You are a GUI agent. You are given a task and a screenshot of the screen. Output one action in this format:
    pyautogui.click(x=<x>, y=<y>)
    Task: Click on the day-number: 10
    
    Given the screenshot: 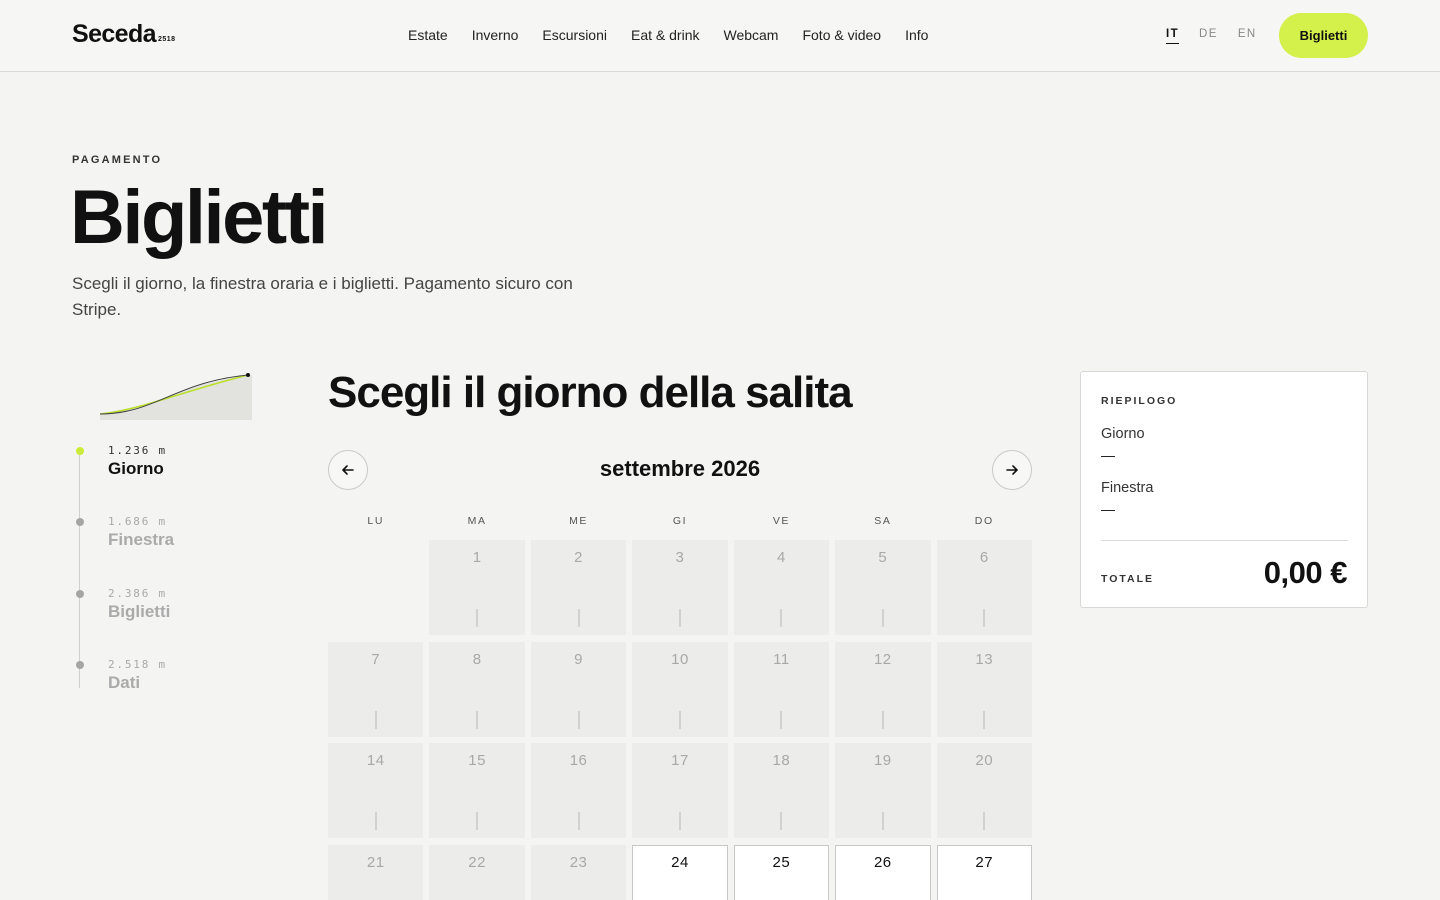 What is the action you would take?
    pyautogui.click(x=680, y=659)
    